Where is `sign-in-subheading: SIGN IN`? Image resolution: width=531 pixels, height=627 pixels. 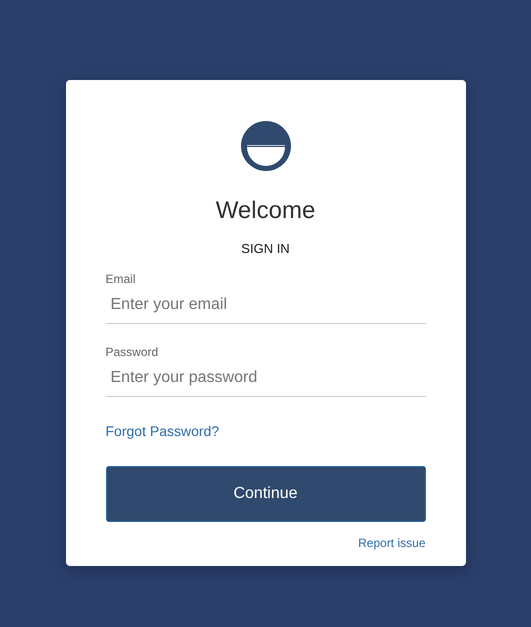
sign-in-subheading: SIGN IN is located at coordinates (265, 249).